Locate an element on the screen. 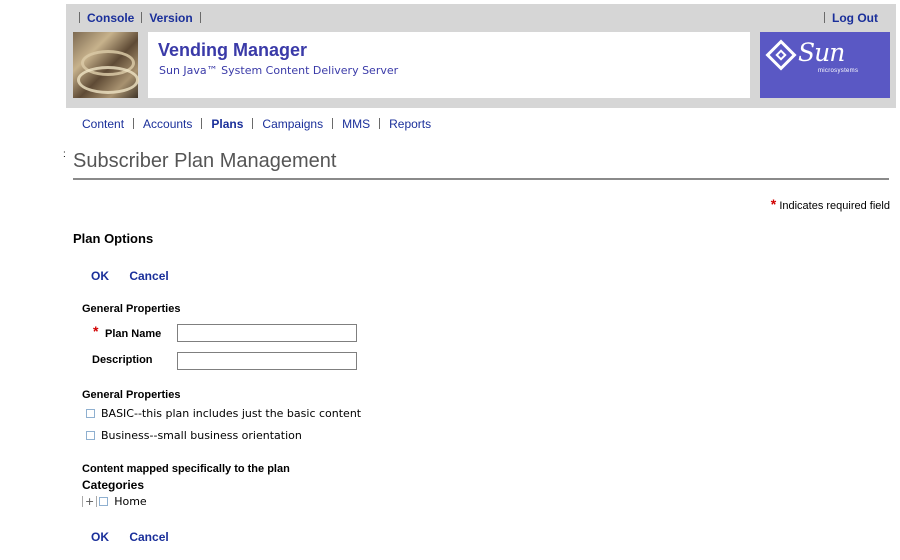  basic-checkbox is located at coordinates (90, 413).